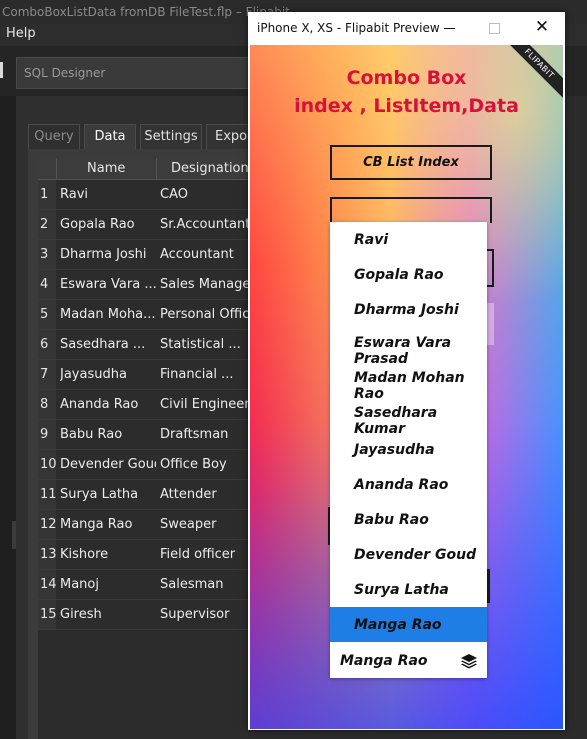 This screenshot has width=587, height=739. I want to click on cell-designation: Sales Manager, so click(208, 284).